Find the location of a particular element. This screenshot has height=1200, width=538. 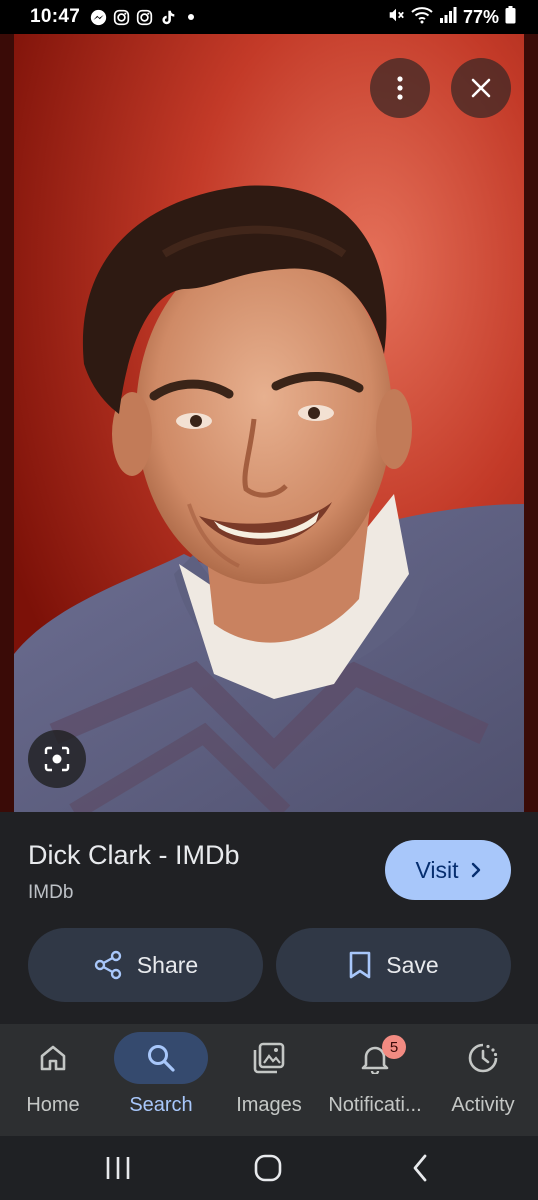

share-button: Share is located at coordinates (145, 965).